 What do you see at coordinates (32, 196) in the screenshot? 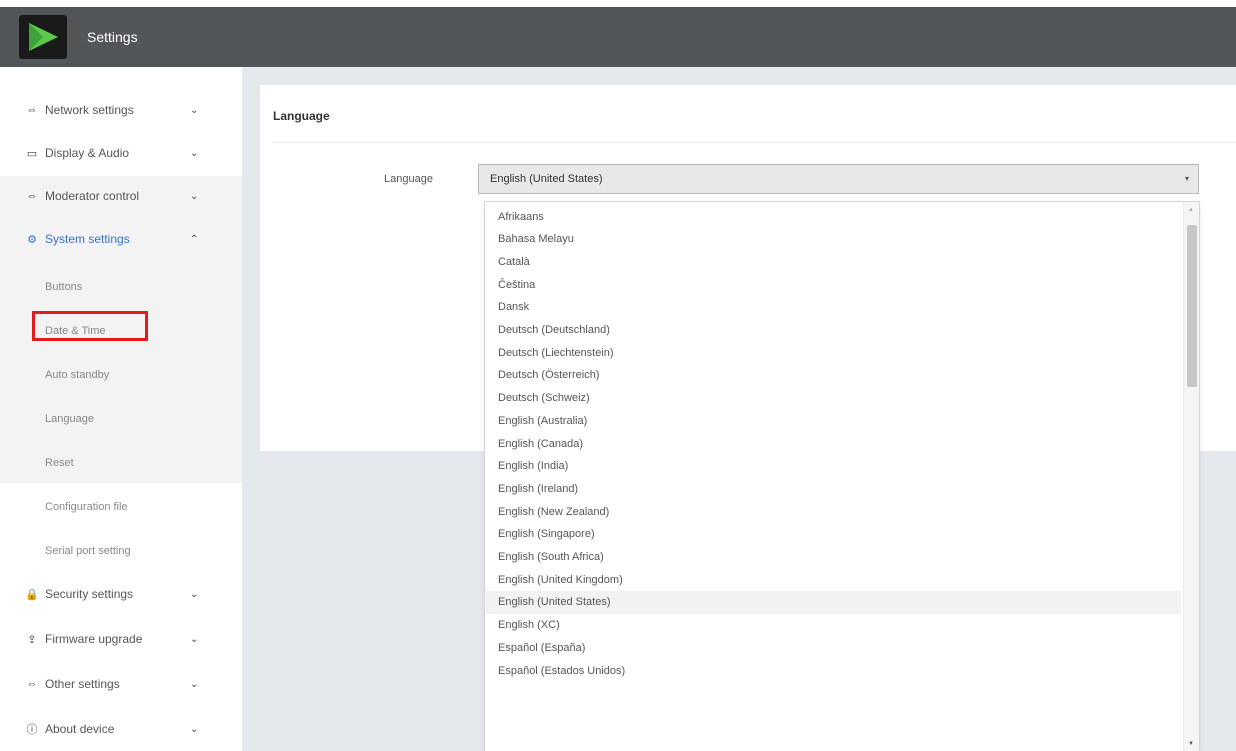
I see `moderator-icon: ⇔` at bounding box center [32, 196].